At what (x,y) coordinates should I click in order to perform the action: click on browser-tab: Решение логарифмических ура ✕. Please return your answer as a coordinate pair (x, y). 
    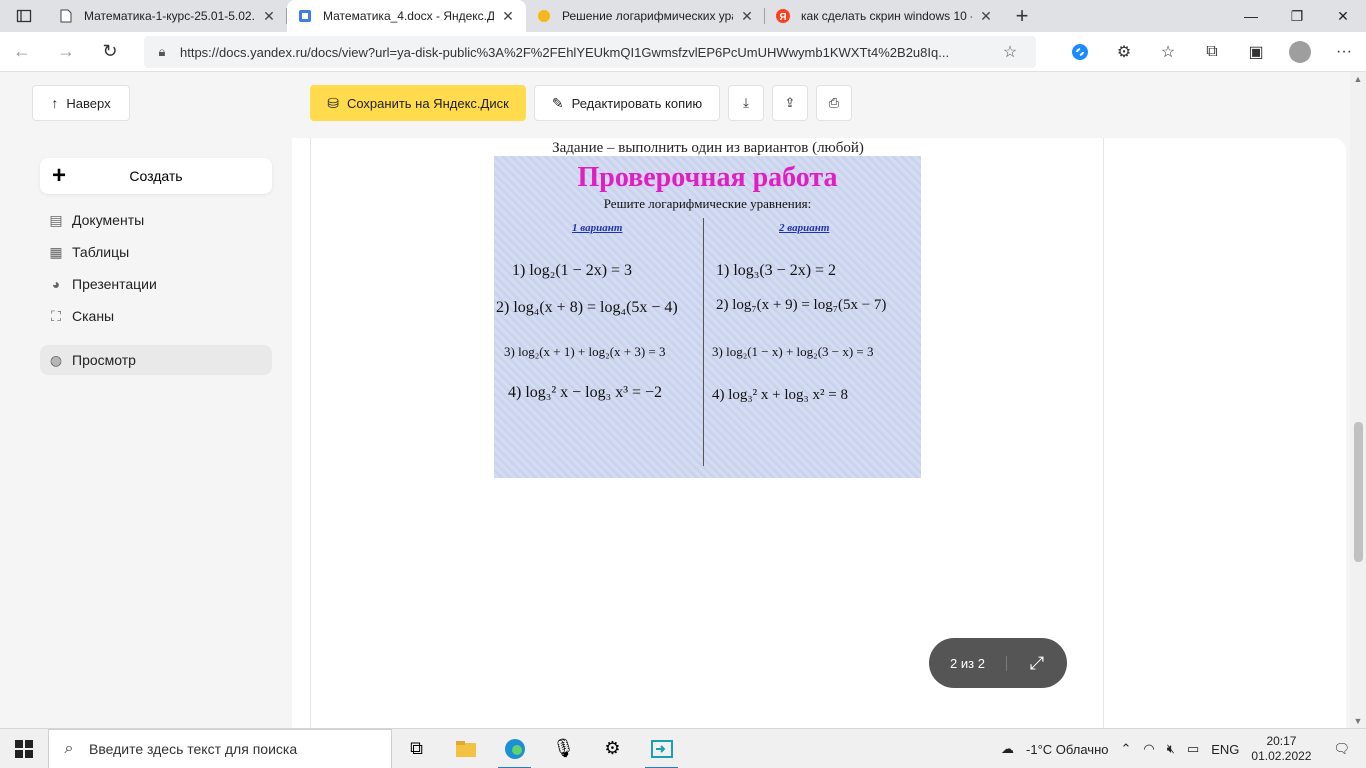
    Looking at the image, I should click on (645, 16).